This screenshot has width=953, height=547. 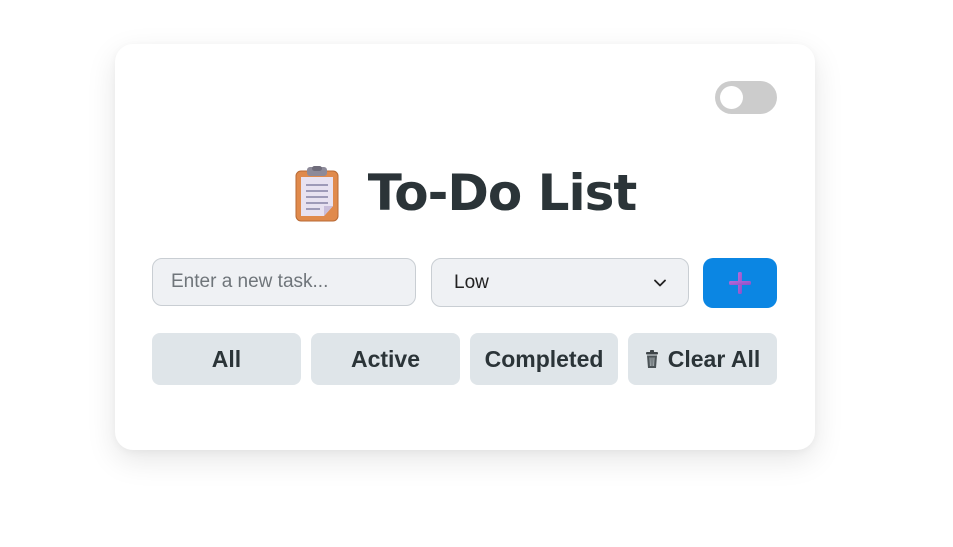 What do you see at coordinates (502, 193) in the screenshot?
I see `page-title: To-Do List` at bounding box center [502, 193].